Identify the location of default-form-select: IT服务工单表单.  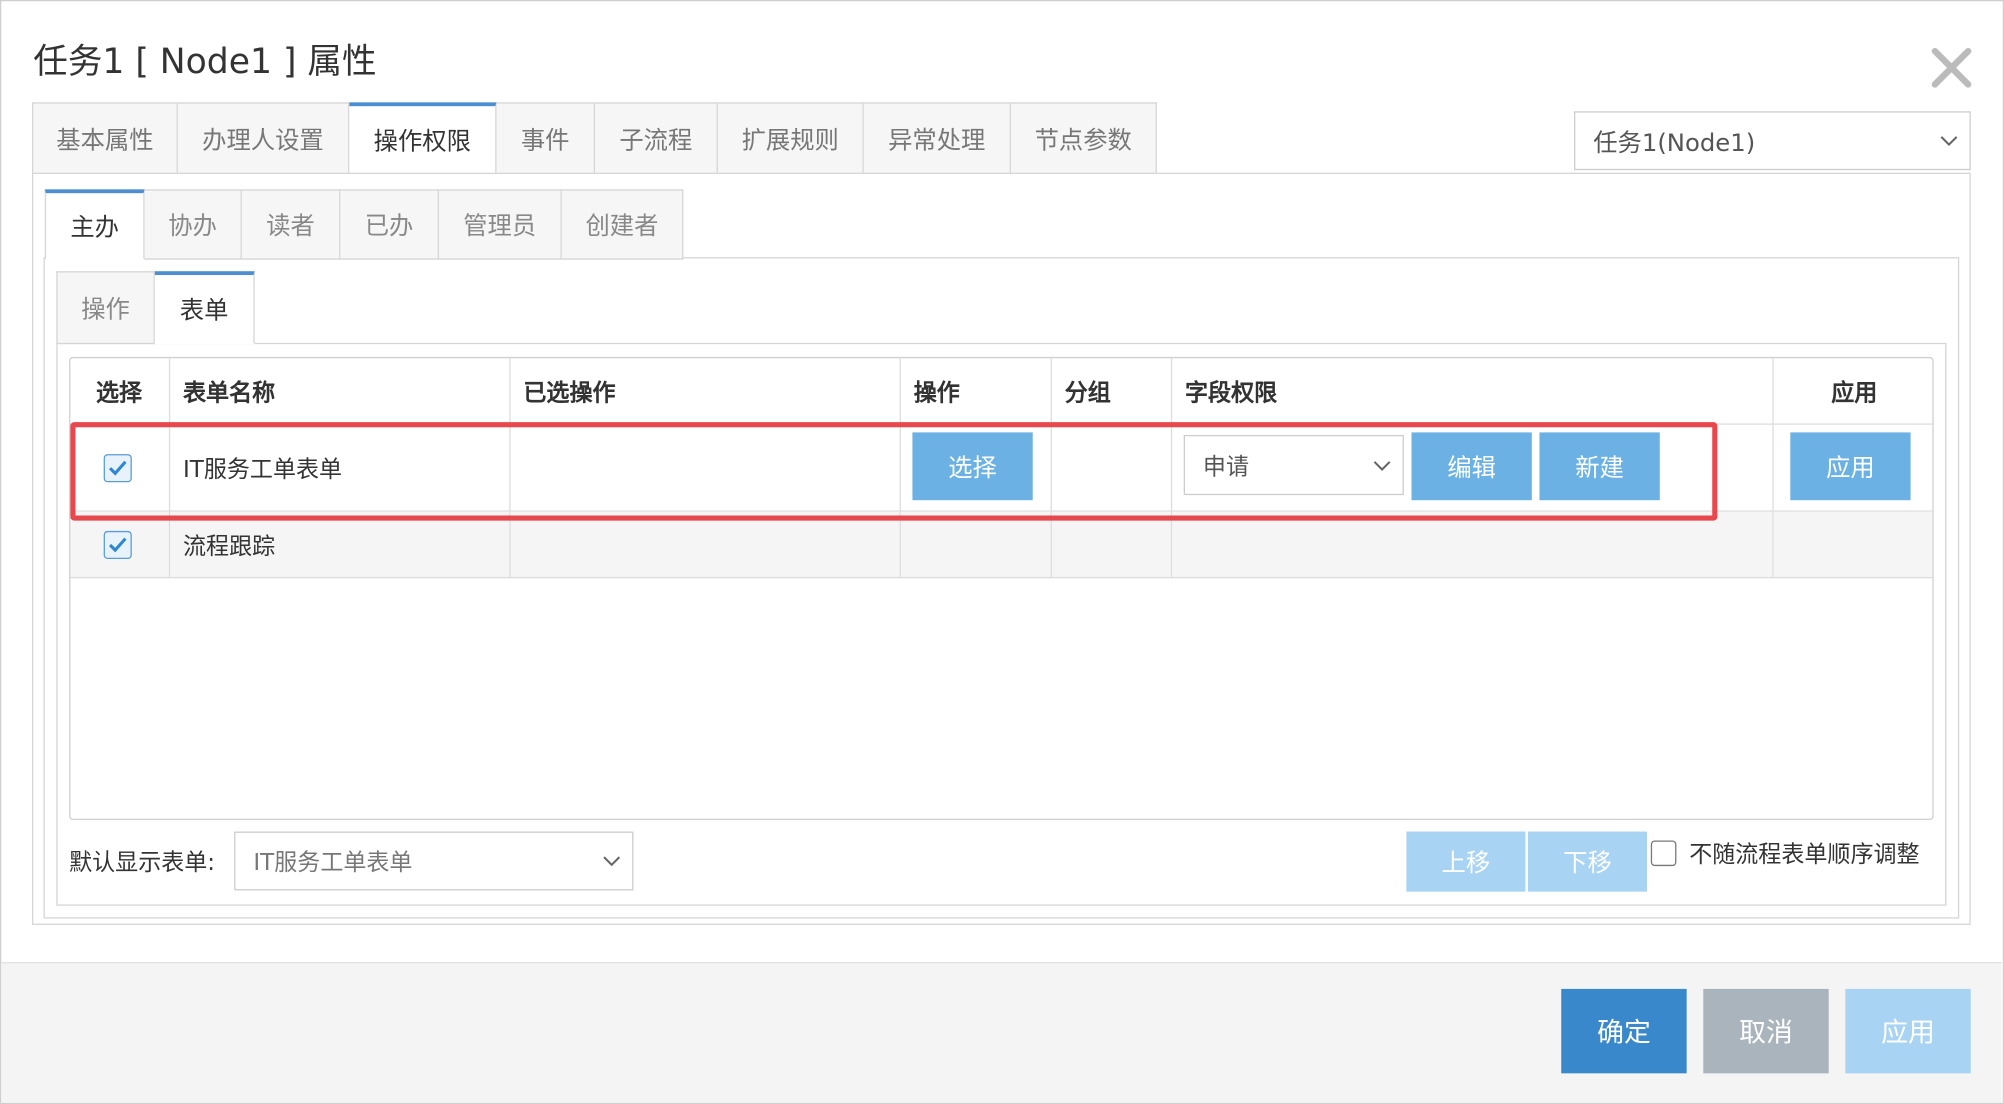
(434, 861).